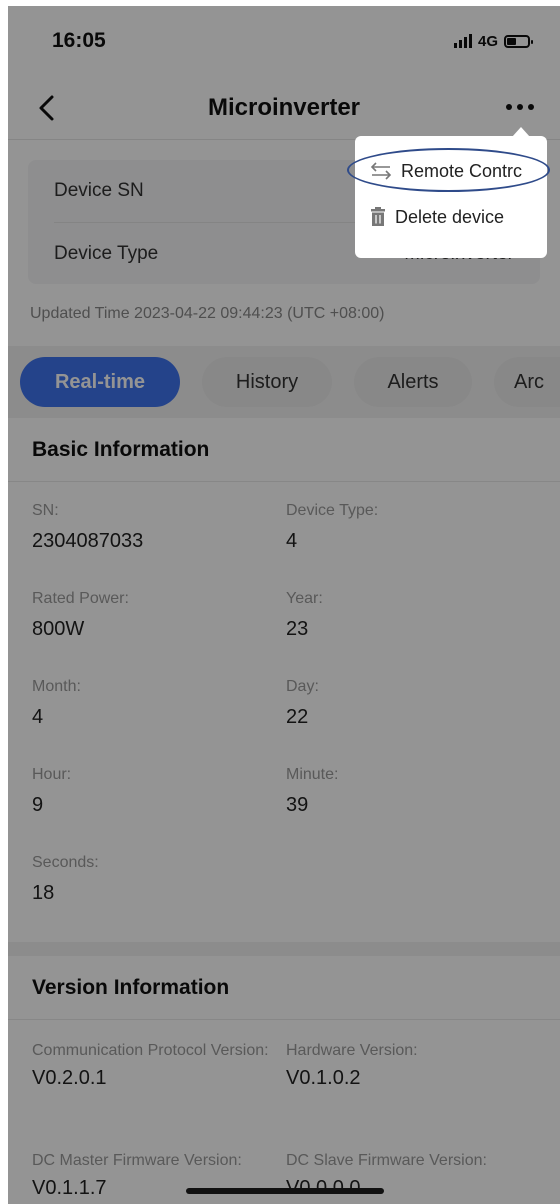 The height and width of the screenshot is (1204, 560). I want to click on menu-item-delete-device: Delete device, so click(451, 217).